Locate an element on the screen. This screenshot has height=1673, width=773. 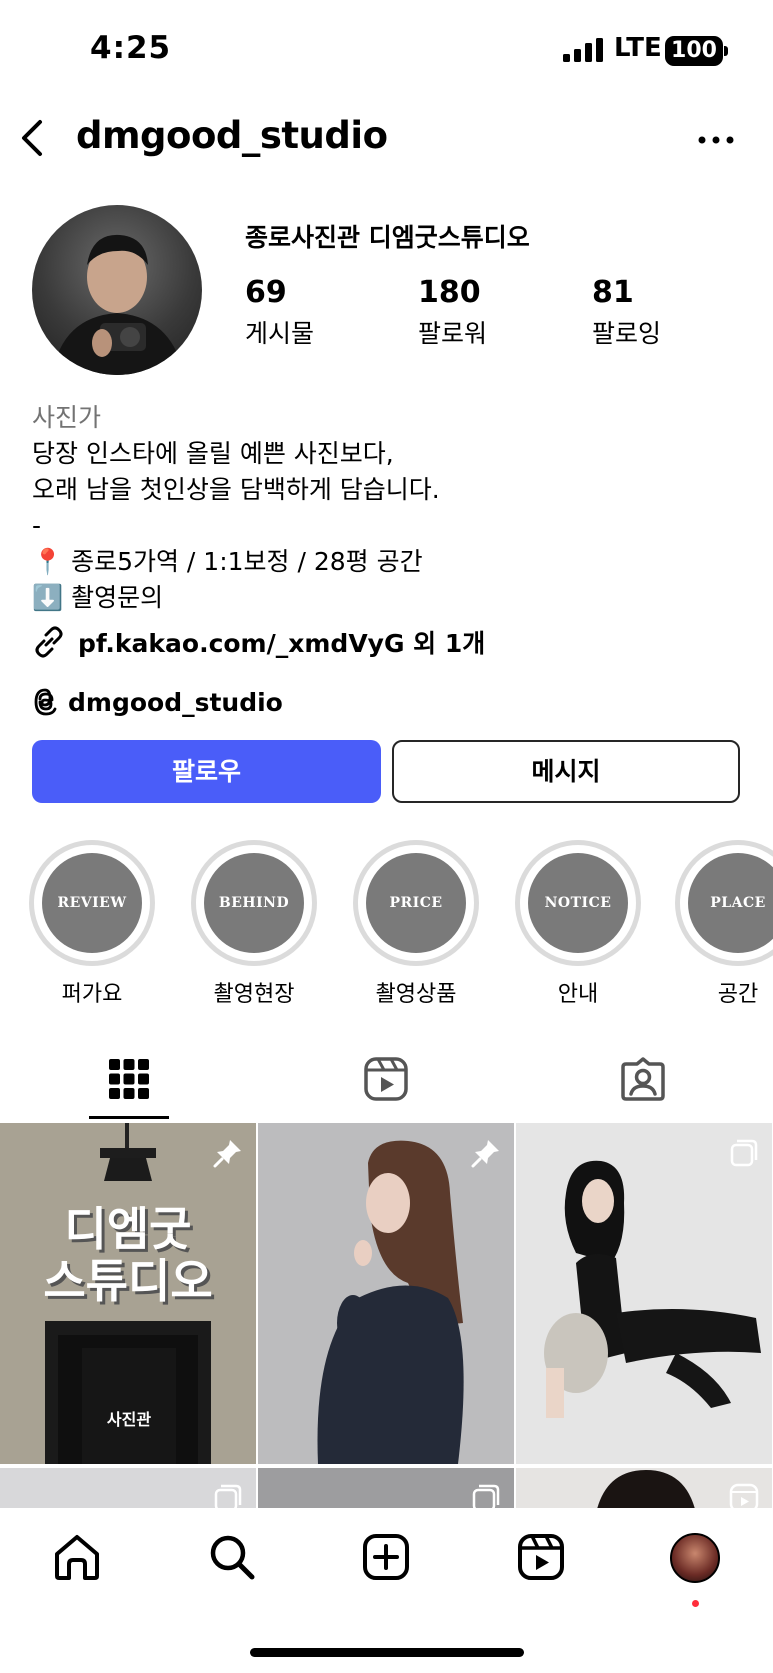
highlight-place: PLACE 공간 is located at coordinates (724, 924).